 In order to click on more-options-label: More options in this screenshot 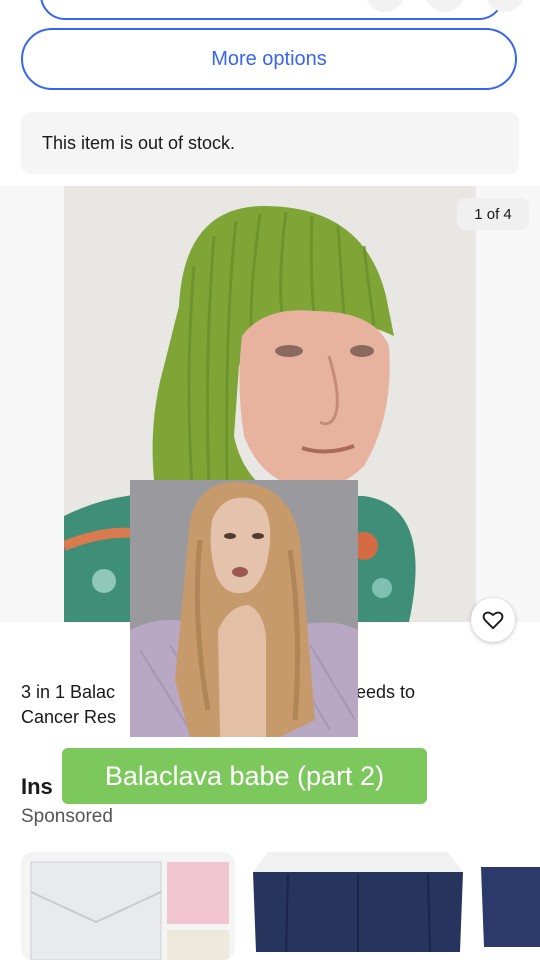, I will do `click(269, 58)`.